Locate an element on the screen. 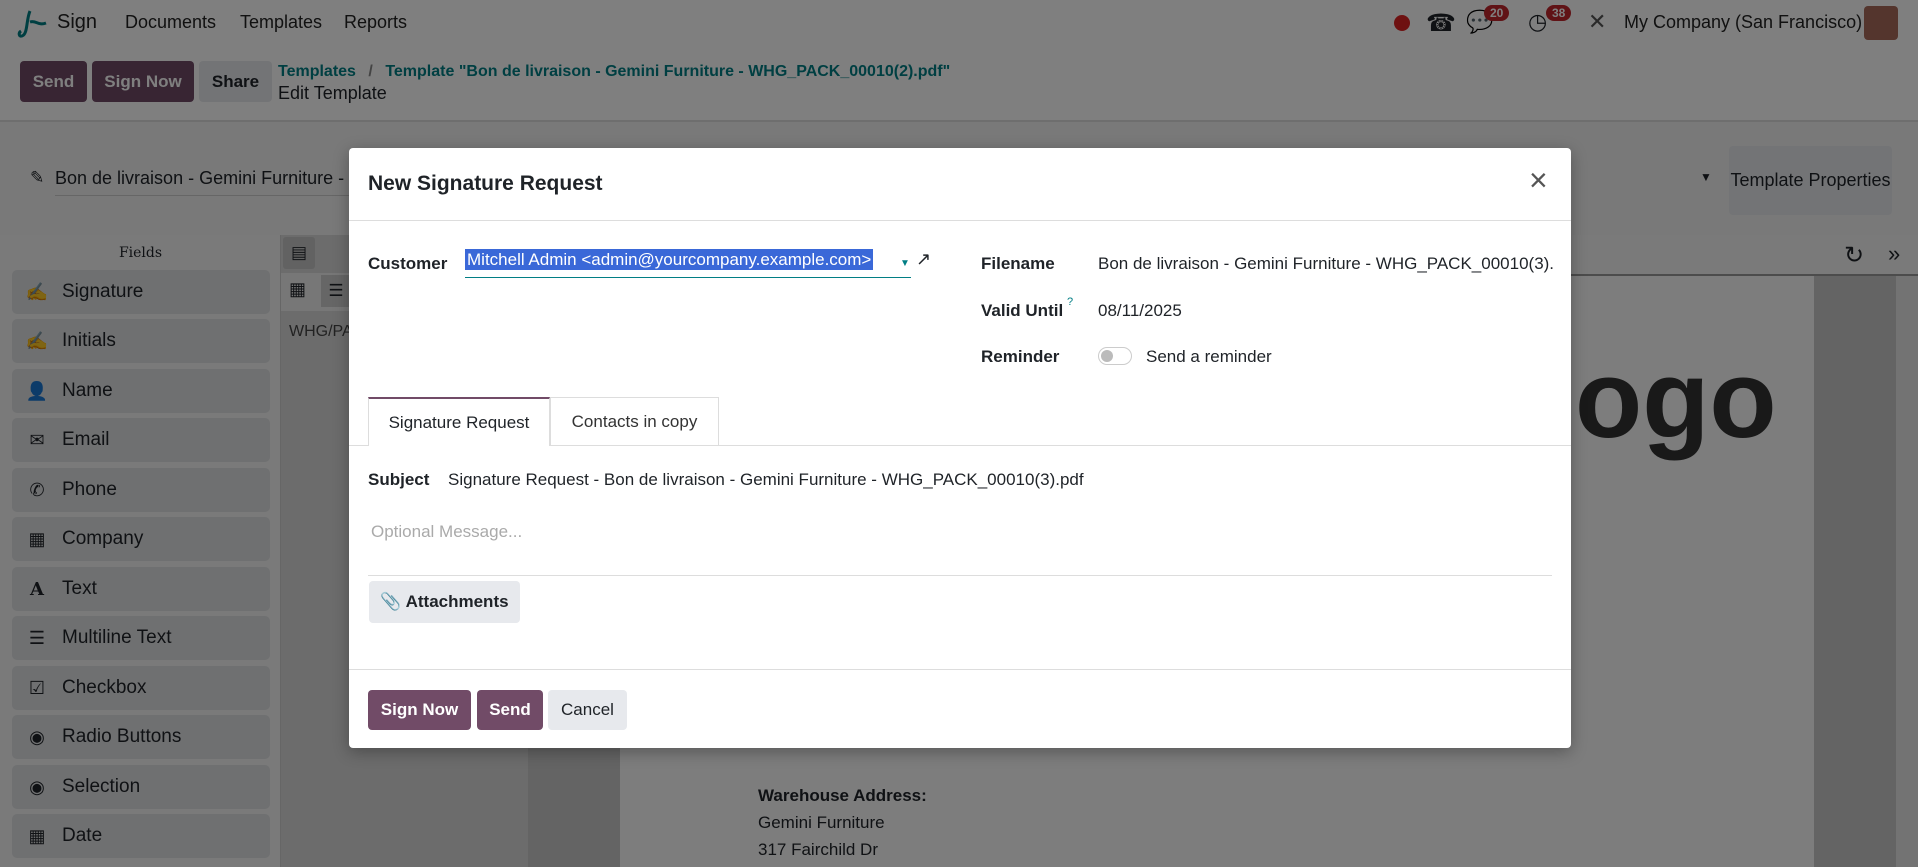  attachments-button: 📎 Attachments is located at coordinates (444, 602).